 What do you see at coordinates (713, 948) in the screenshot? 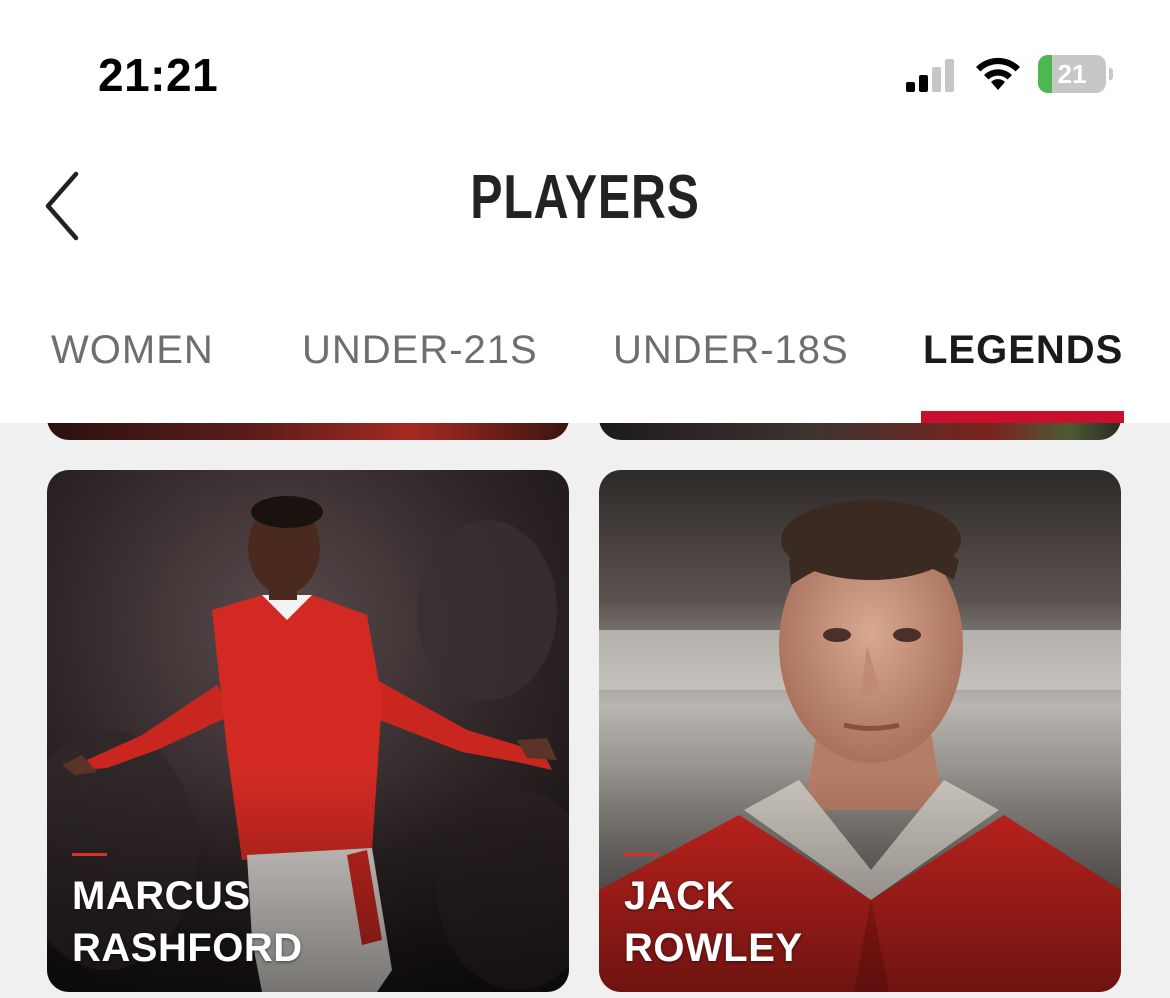
I see `player-last-name: ROWLEY` at bounding box center [713, 948].